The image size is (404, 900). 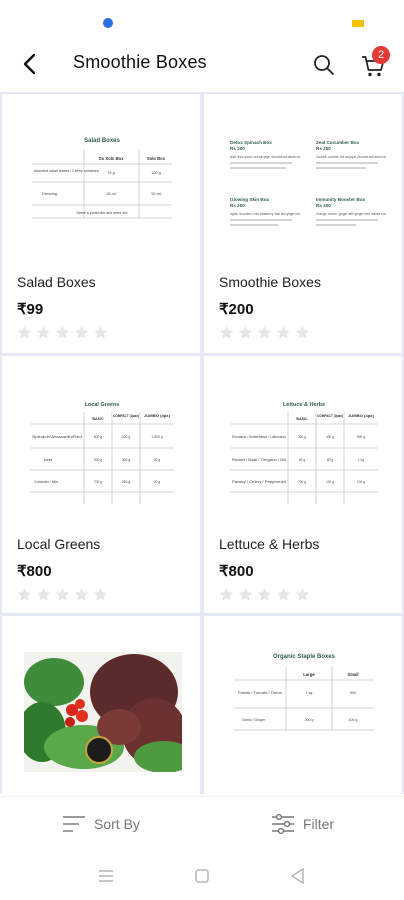 What do you see at coordinates (202, 20) in the screenshot?
I see `status-bar` at bounding box center [202, 20].